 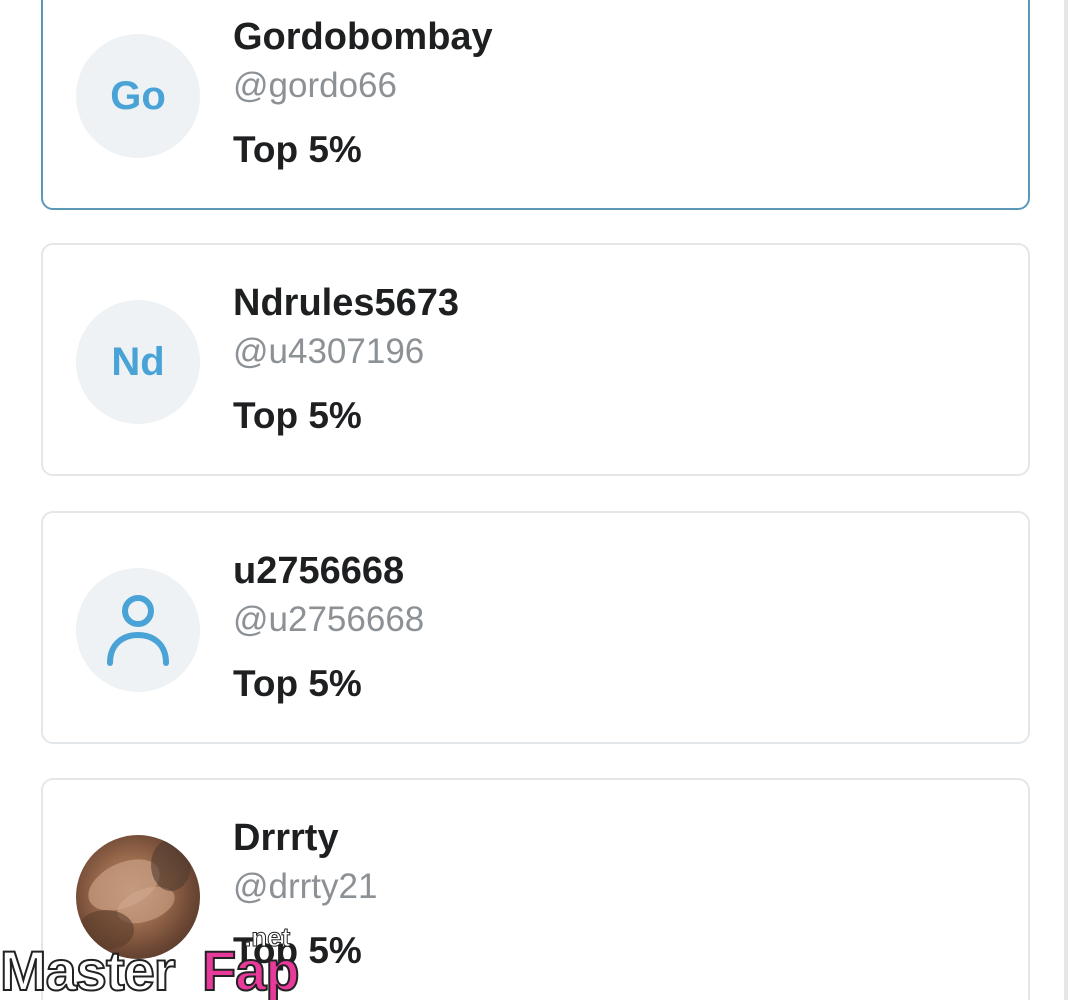 What do you see at coordinates (286, 838) in the screenshot?
I see `user-name: Drrrty` at bounding box center [286, 838].